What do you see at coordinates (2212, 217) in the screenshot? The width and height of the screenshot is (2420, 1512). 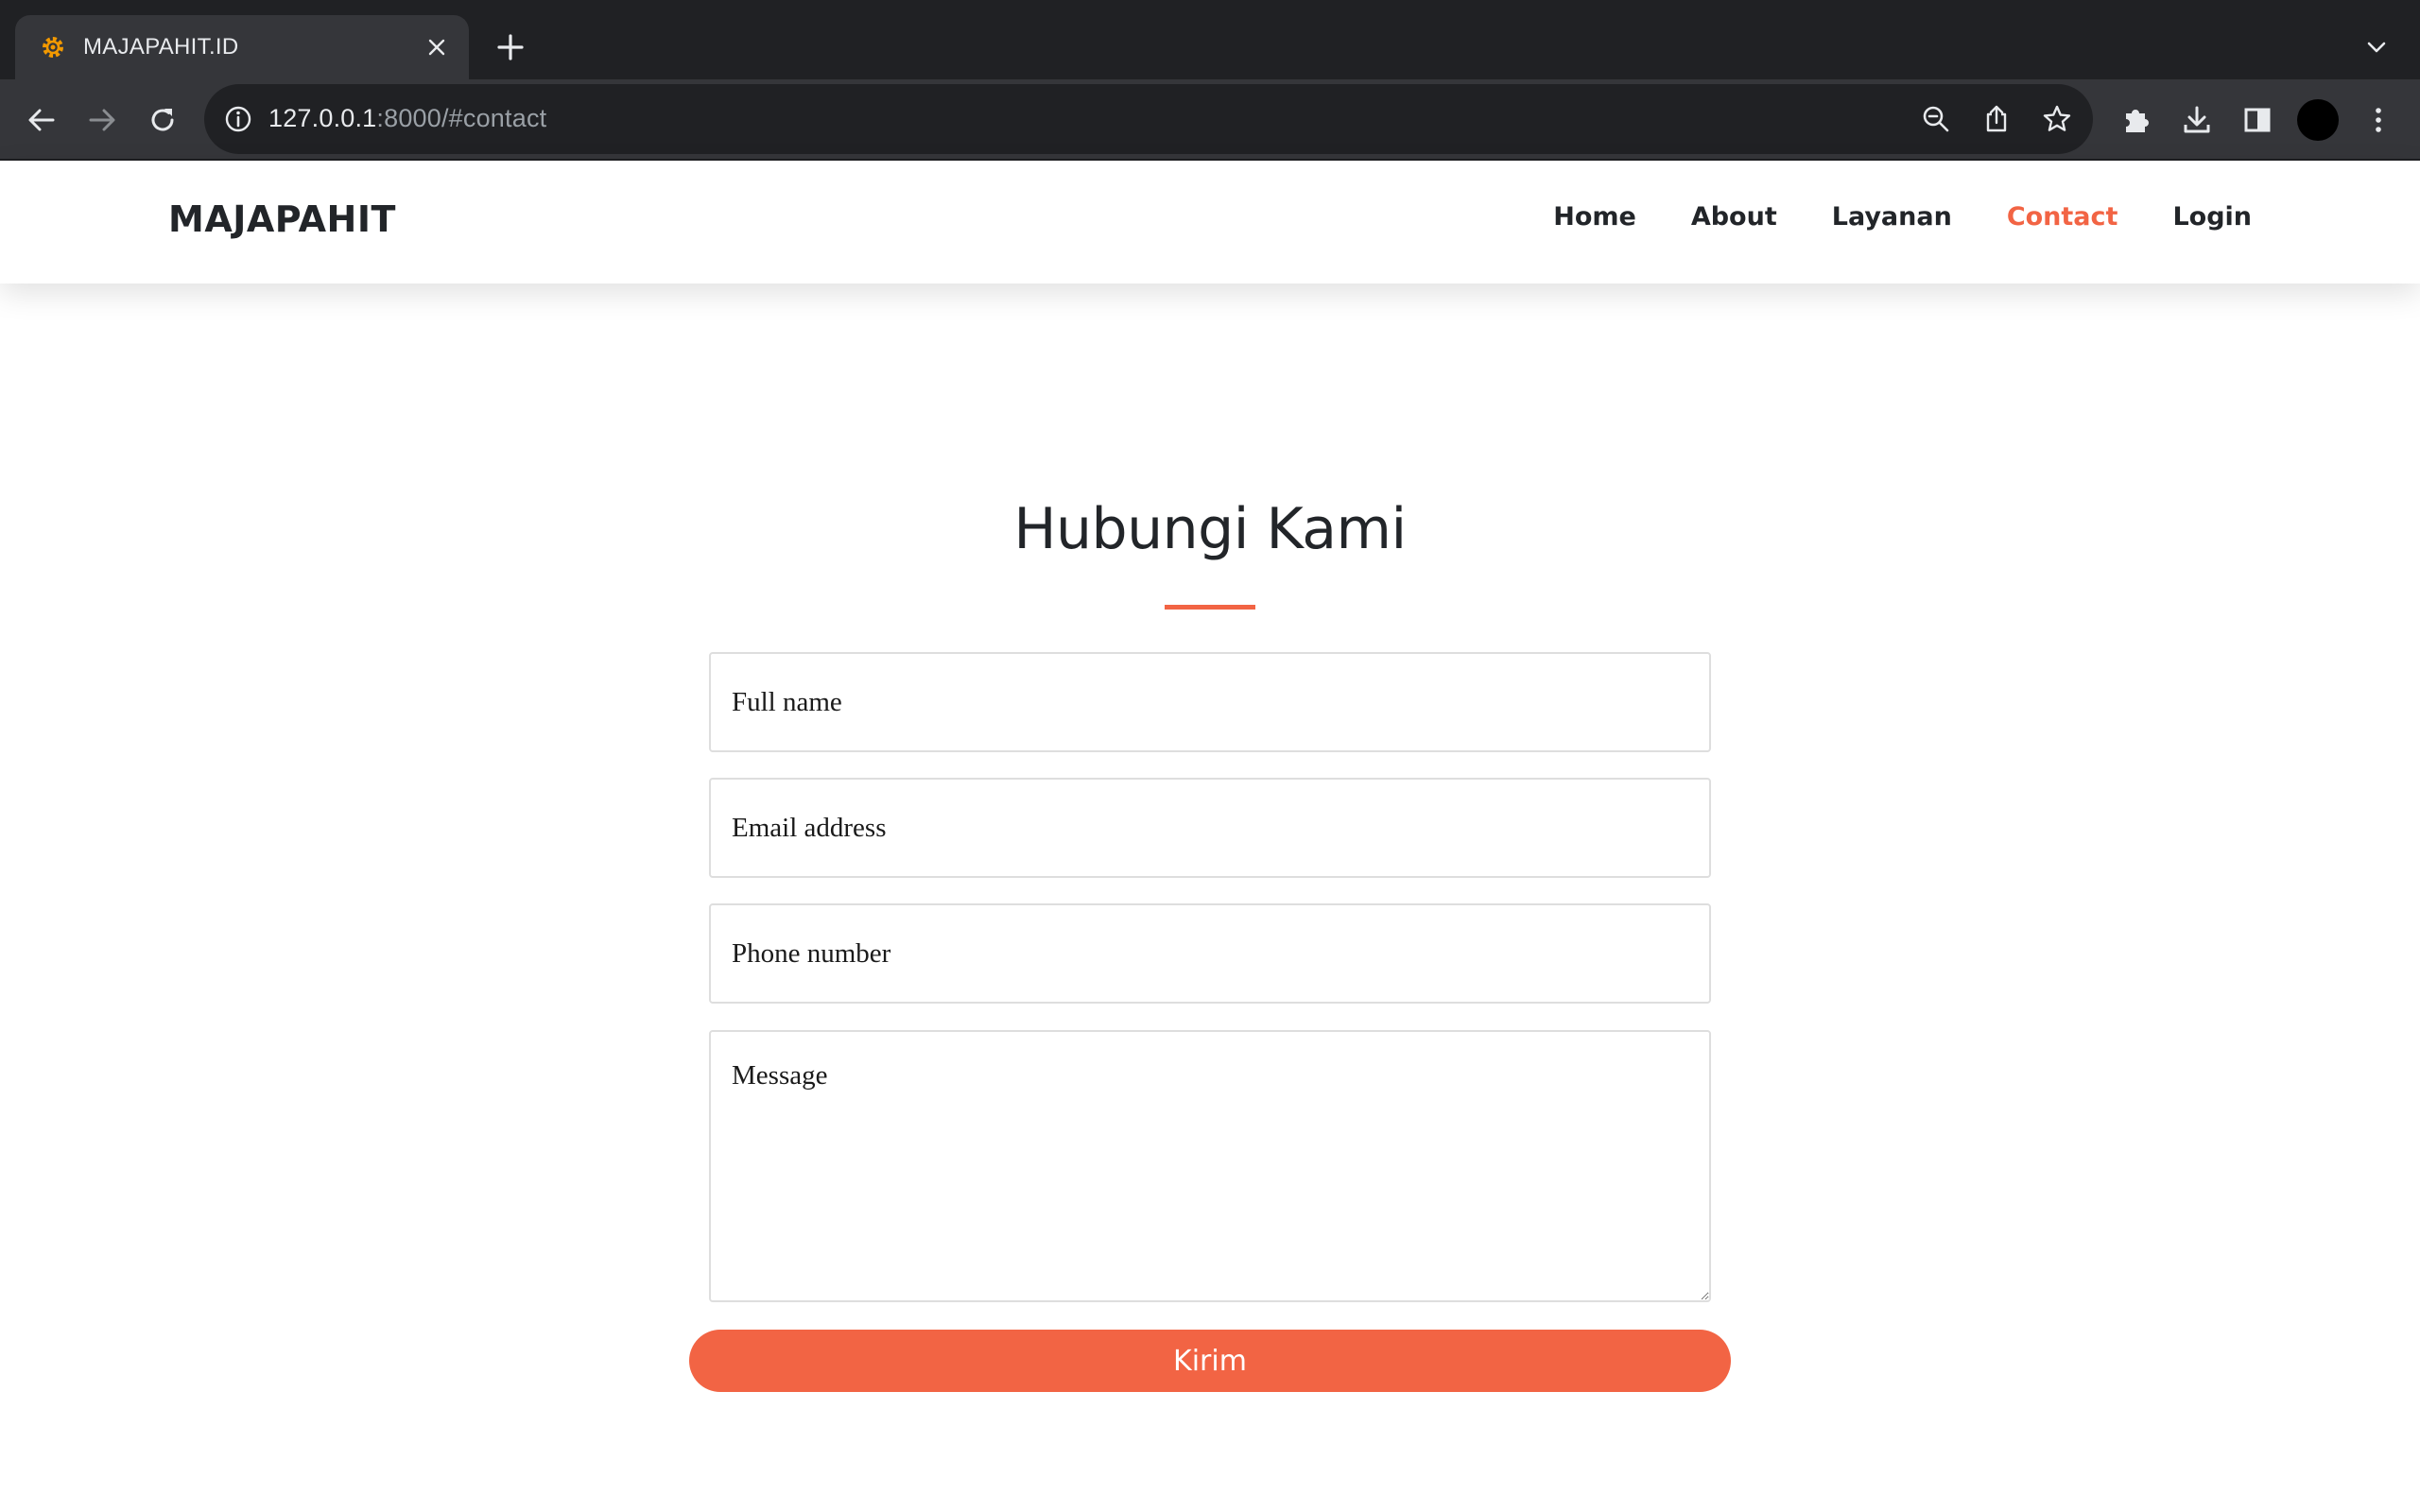 I see `nav-link-login: Login` at bounding box center [2212, 217].